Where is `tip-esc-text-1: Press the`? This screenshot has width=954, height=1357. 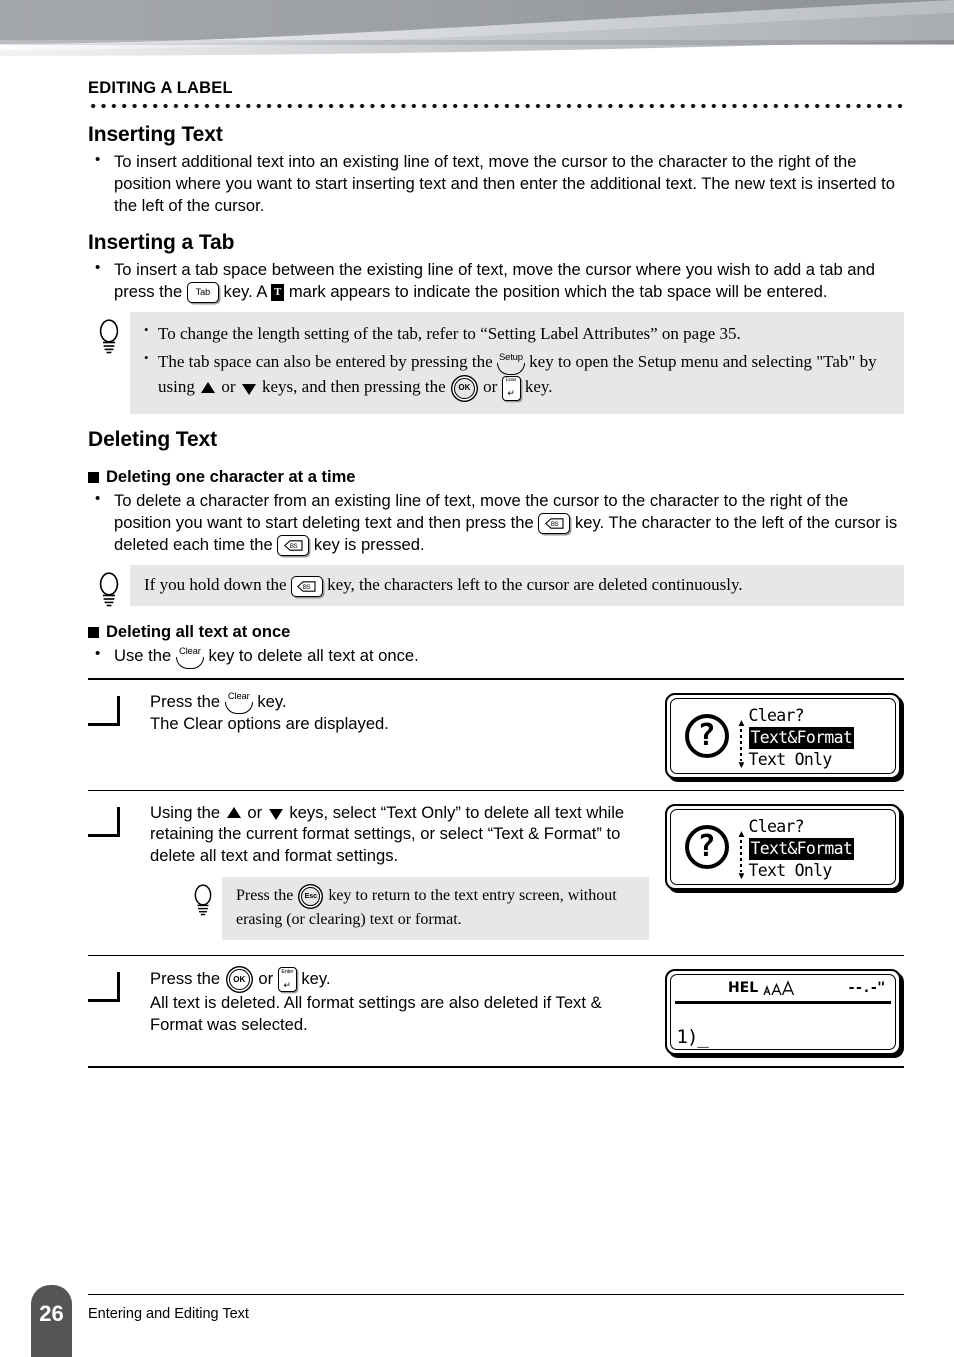
tip-esc-text-1: Press the is located at coordinates (265, 896).